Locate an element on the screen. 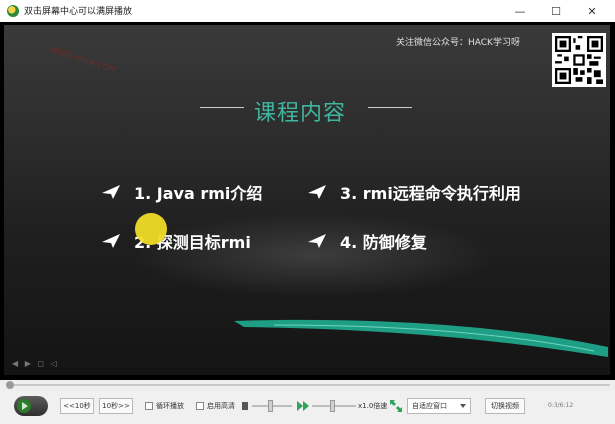  title-bar: 双击屏幕中心可以满屏播放 — ☐ ✕ is located at coordinates (307, 11).